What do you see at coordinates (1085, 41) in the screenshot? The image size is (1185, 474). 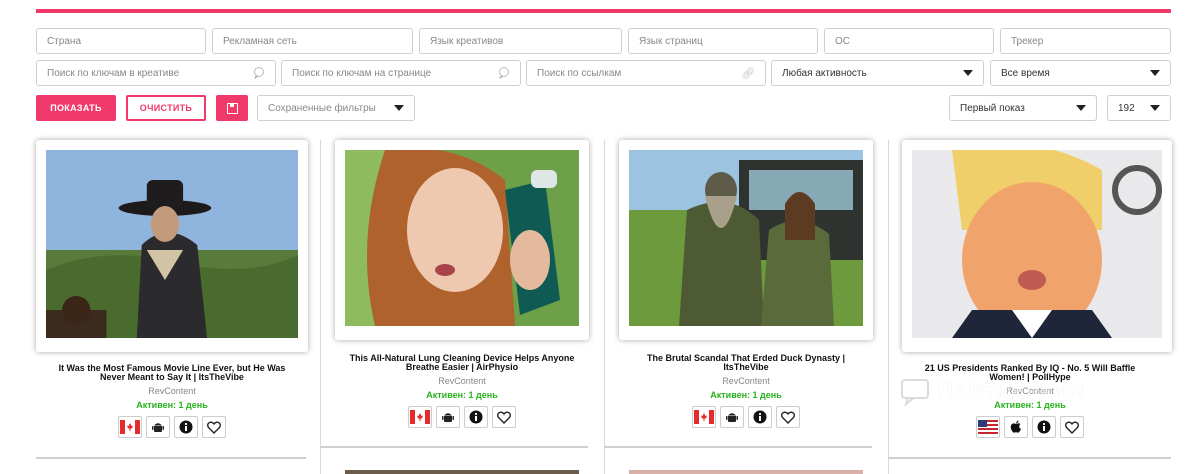 I see `tracker-select: Трекер` at bounding box center [1085, 41].